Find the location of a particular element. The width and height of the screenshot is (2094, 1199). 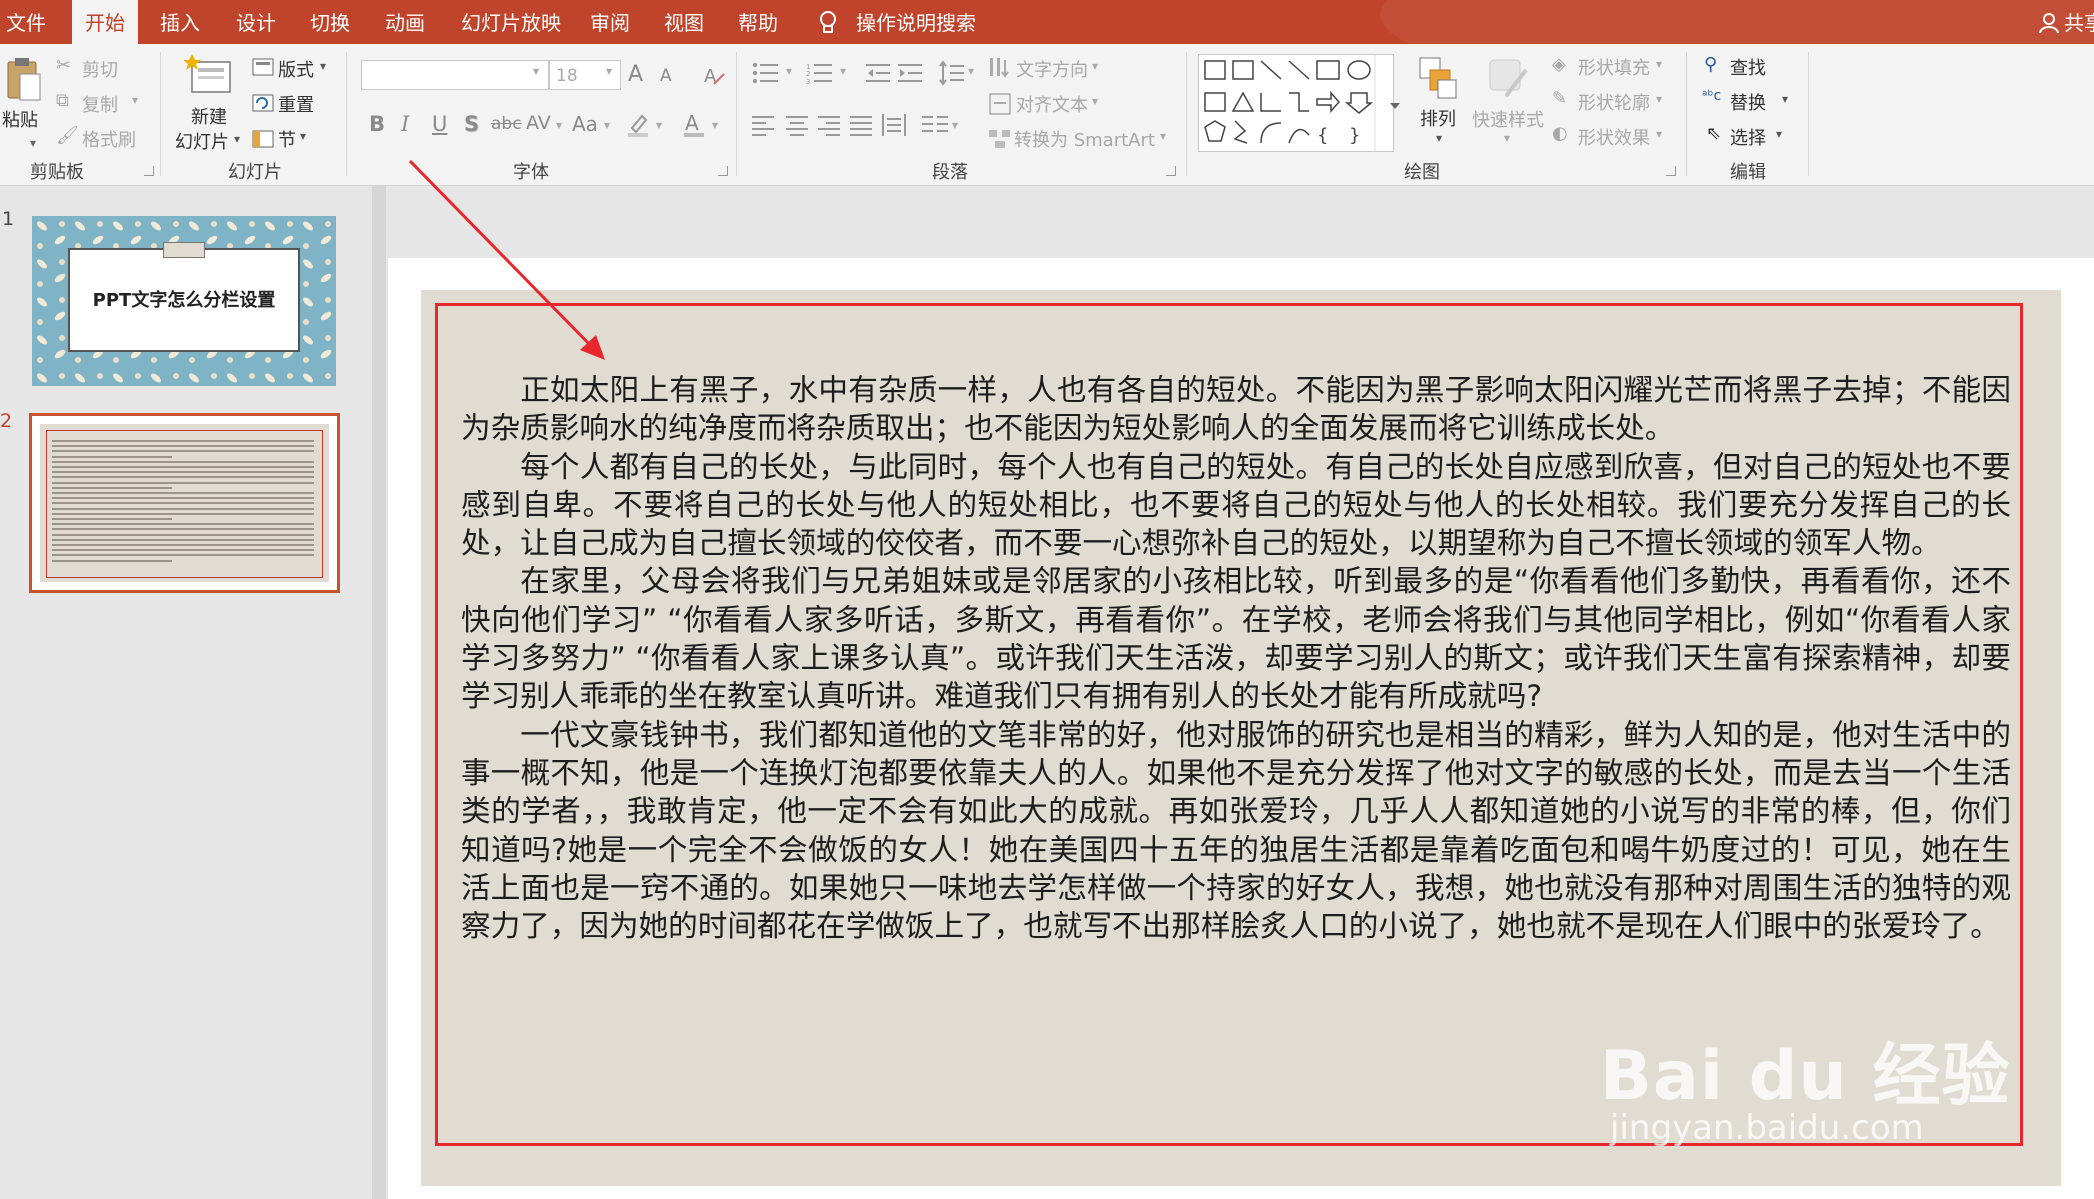

tab-transitions: 切换 is located at coordinates (330, 22).